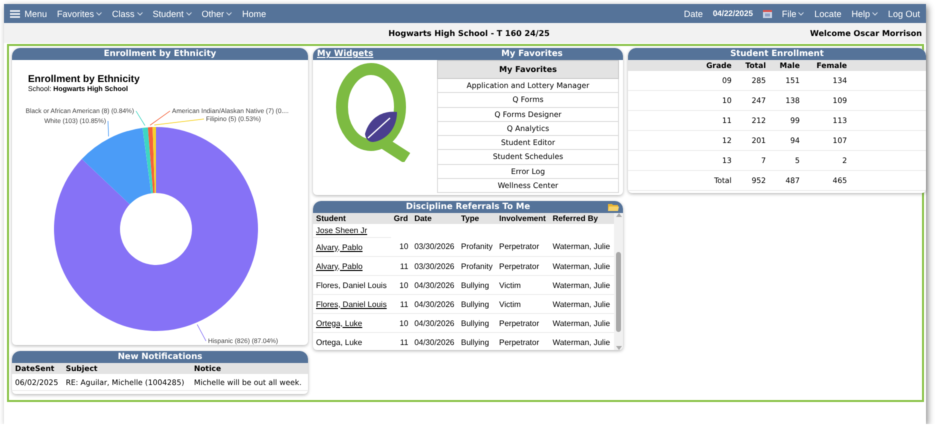  Describe the element at coordinates (401, 218) in the screenshot. I see `column-header: Grd` at that location.